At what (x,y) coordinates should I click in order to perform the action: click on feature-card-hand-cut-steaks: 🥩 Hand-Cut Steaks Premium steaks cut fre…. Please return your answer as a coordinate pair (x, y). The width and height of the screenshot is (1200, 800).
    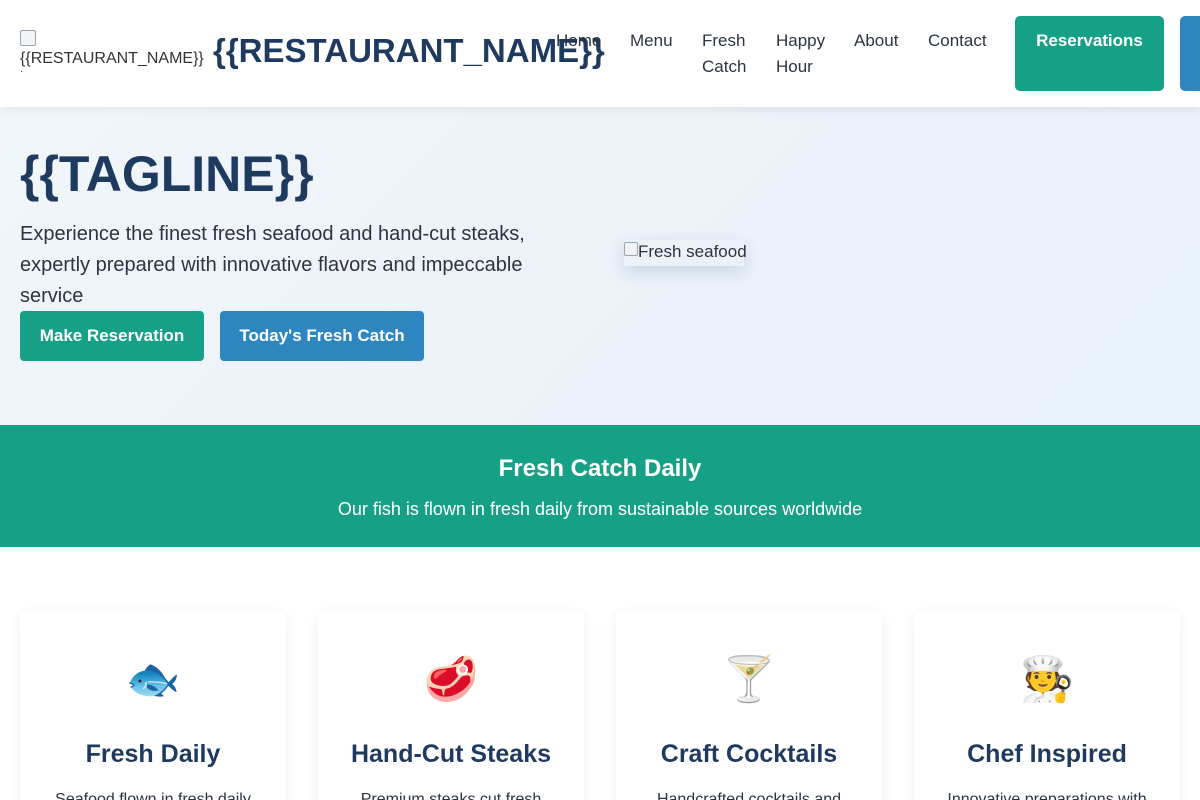
    Looking at the image, I should click on (451, 705).